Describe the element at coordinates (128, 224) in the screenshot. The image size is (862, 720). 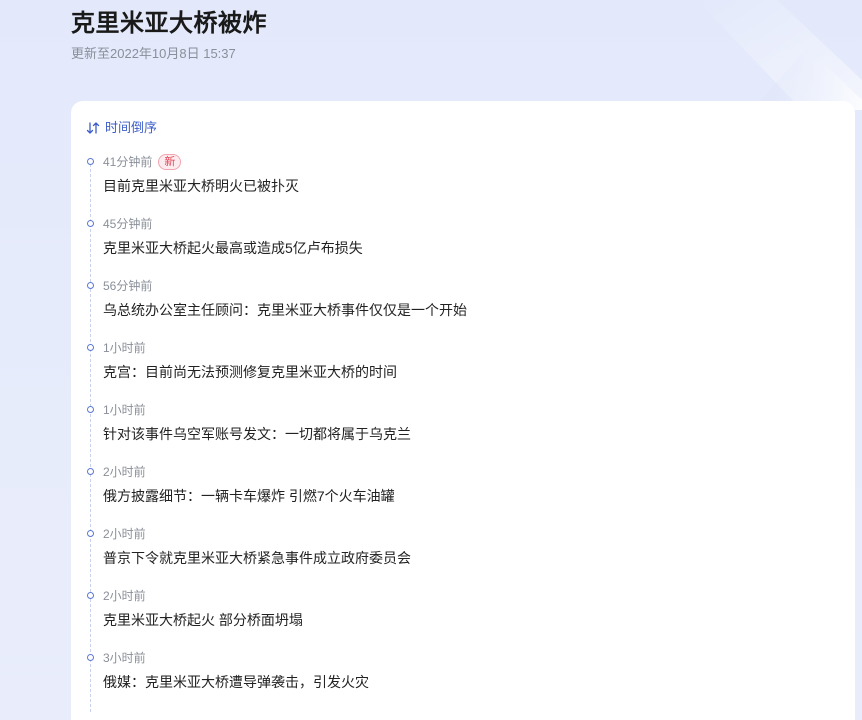
I see `item-time: 45分钟前` at that location.